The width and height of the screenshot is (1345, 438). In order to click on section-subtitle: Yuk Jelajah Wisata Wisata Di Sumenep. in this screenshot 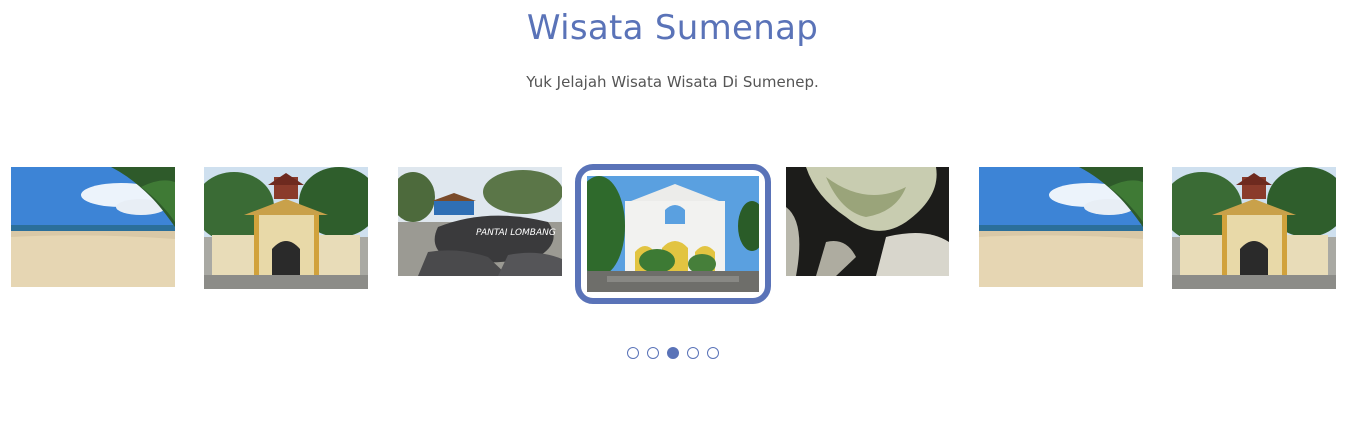, I will do `click(672, 82)`.